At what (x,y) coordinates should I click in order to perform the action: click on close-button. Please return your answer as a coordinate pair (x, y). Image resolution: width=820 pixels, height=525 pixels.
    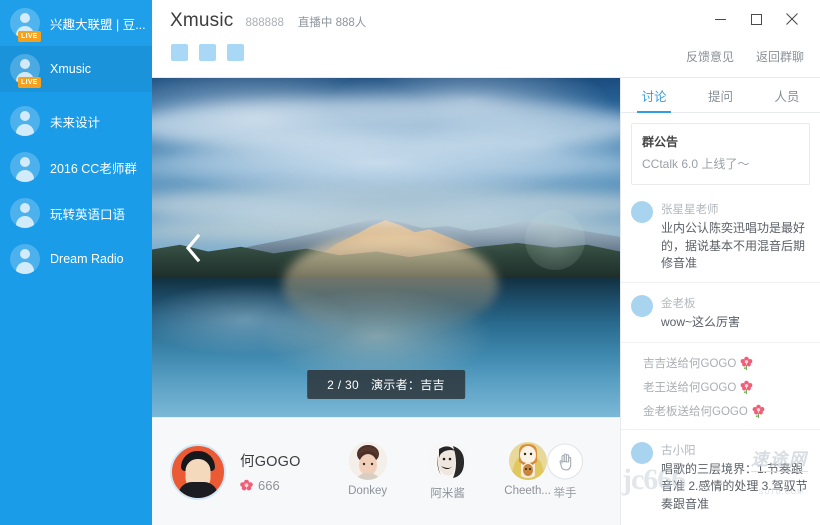
    Looking at the image, I should click on (792, 19).